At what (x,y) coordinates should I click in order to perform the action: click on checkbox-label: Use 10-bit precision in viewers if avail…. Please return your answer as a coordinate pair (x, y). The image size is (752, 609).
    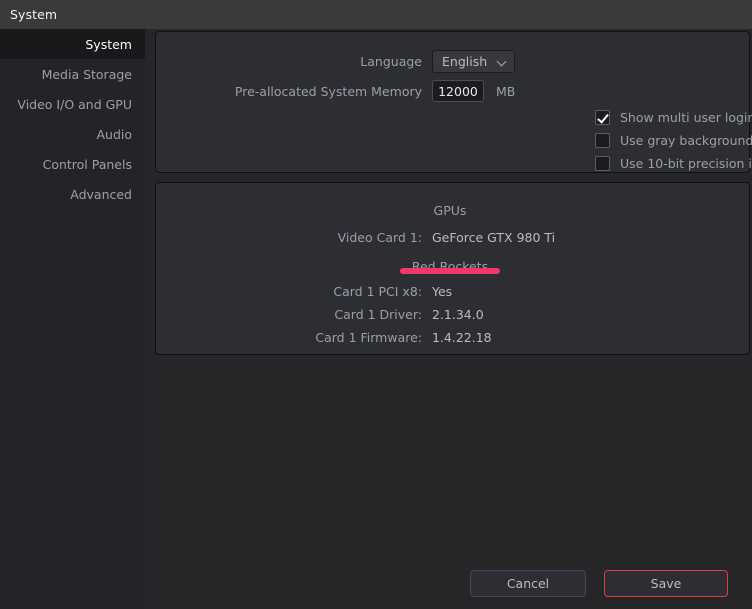
    Looking at the image, I should click on (686, 163).